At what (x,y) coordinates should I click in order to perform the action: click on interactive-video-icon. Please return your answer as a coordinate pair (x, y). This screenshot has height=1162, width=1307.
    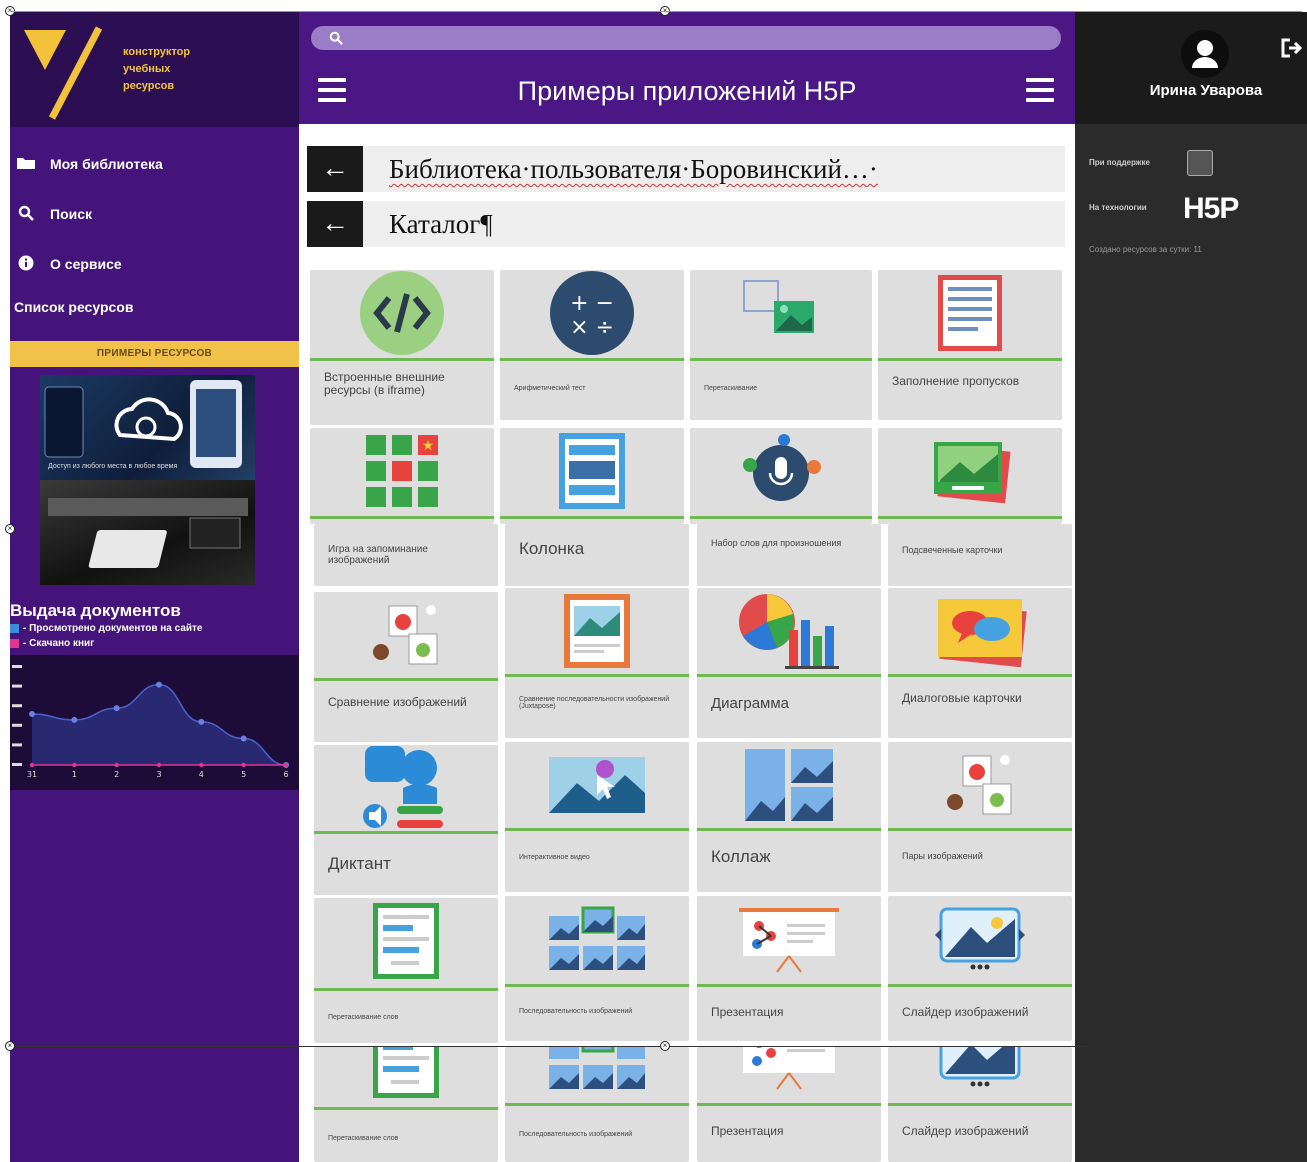
    Looking at the image, I should click on (597, 785).